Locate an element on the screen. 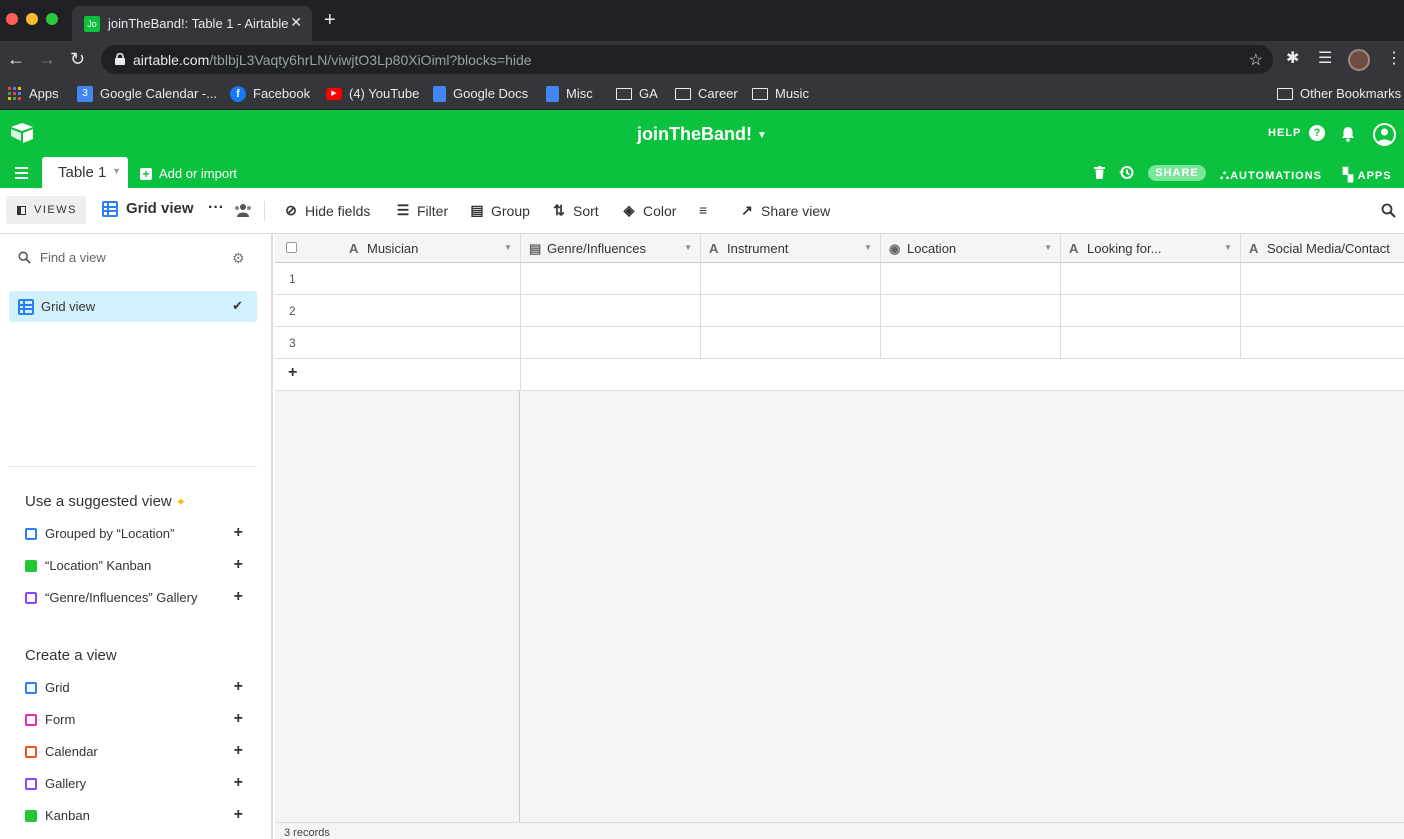  row-height-icon: ≡ is located at coordinates (703, 210).